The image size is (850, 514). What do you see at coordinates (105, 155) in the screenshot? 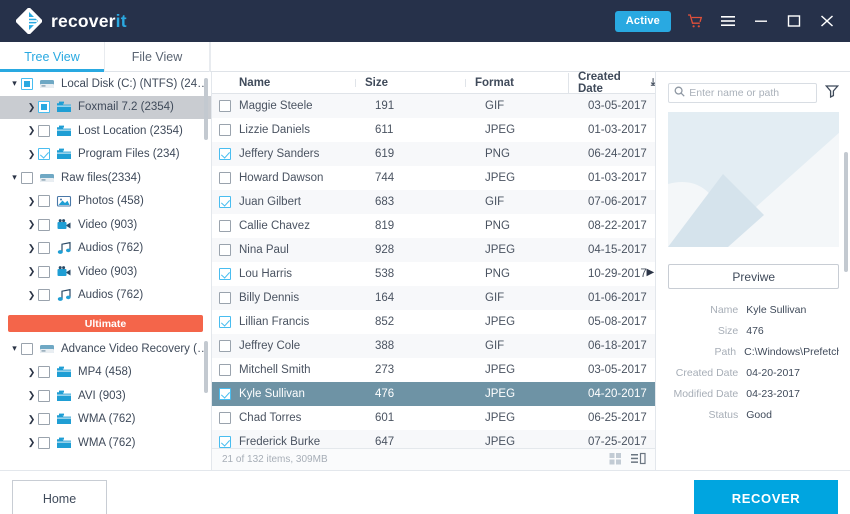
I see `tree-item: ❯ Program Files (234)` at bounding box center [105, 155].